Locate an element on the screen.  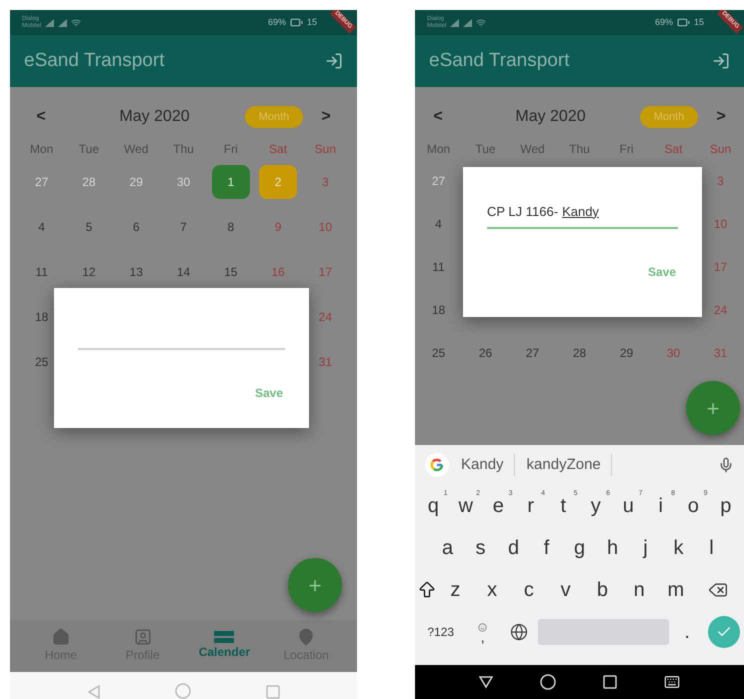
weekday-label: Sat is located at coordinates (673, 149).